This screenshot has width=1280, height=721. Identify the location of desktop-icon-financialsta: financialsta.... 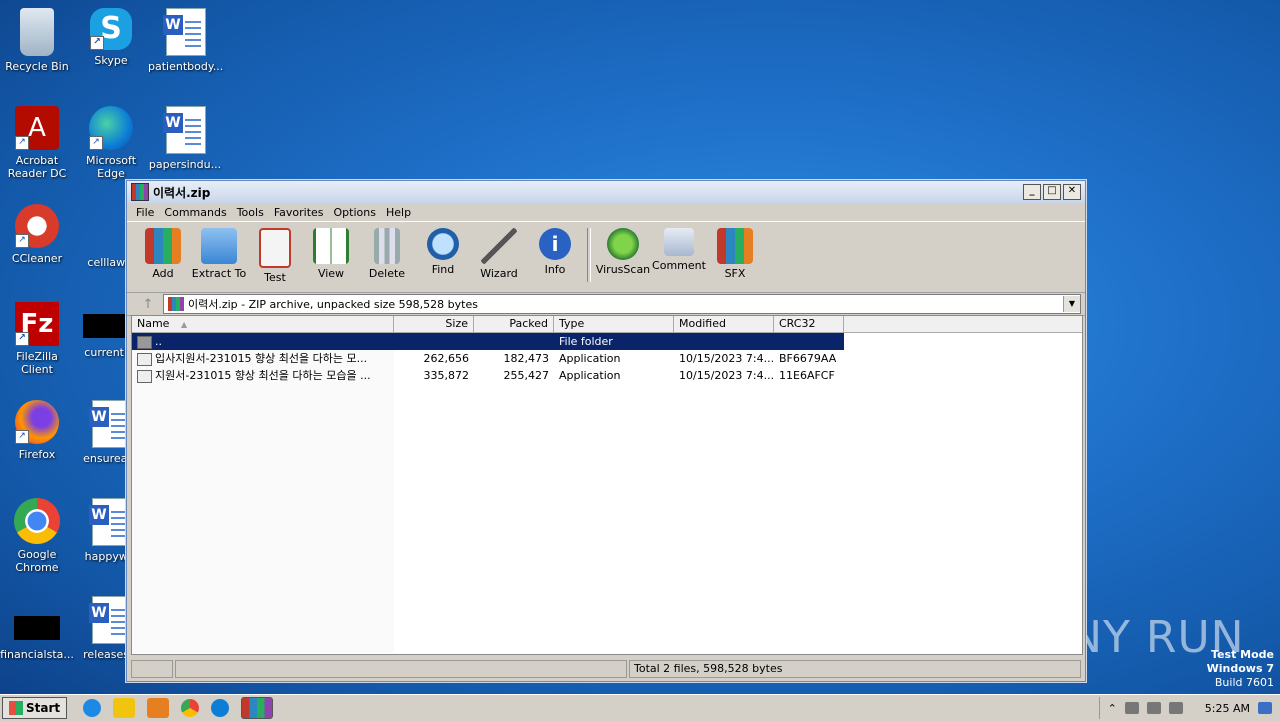
(37, 628).